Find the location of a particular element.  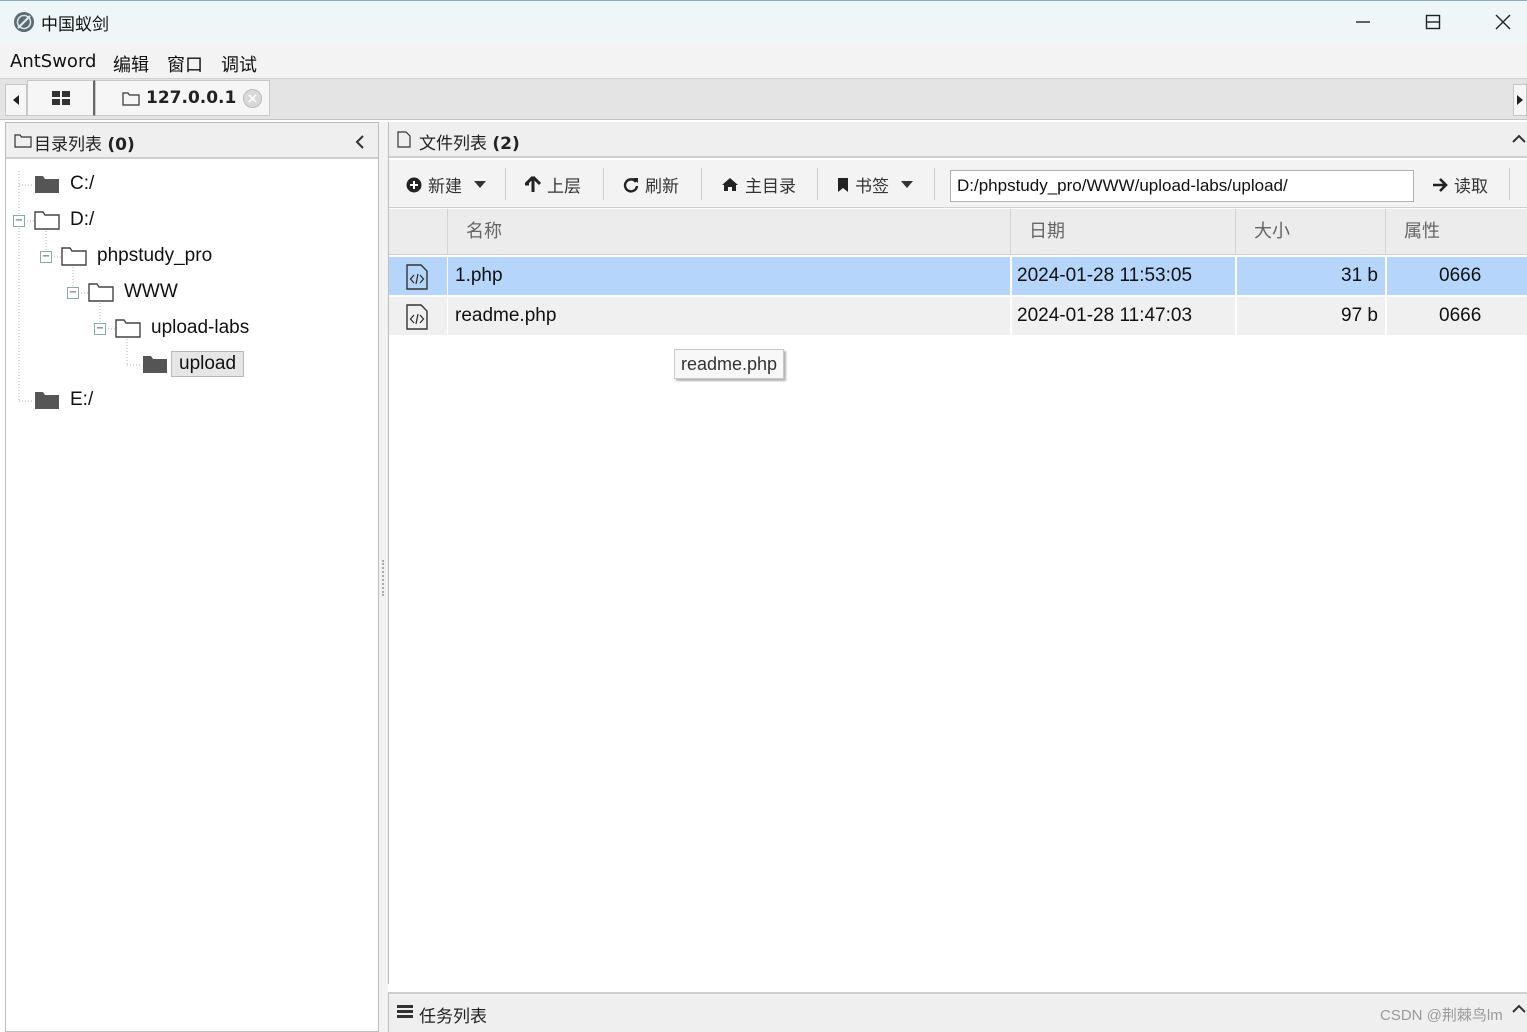

tree-label-upload: upload is located at coordinates (208, 364).